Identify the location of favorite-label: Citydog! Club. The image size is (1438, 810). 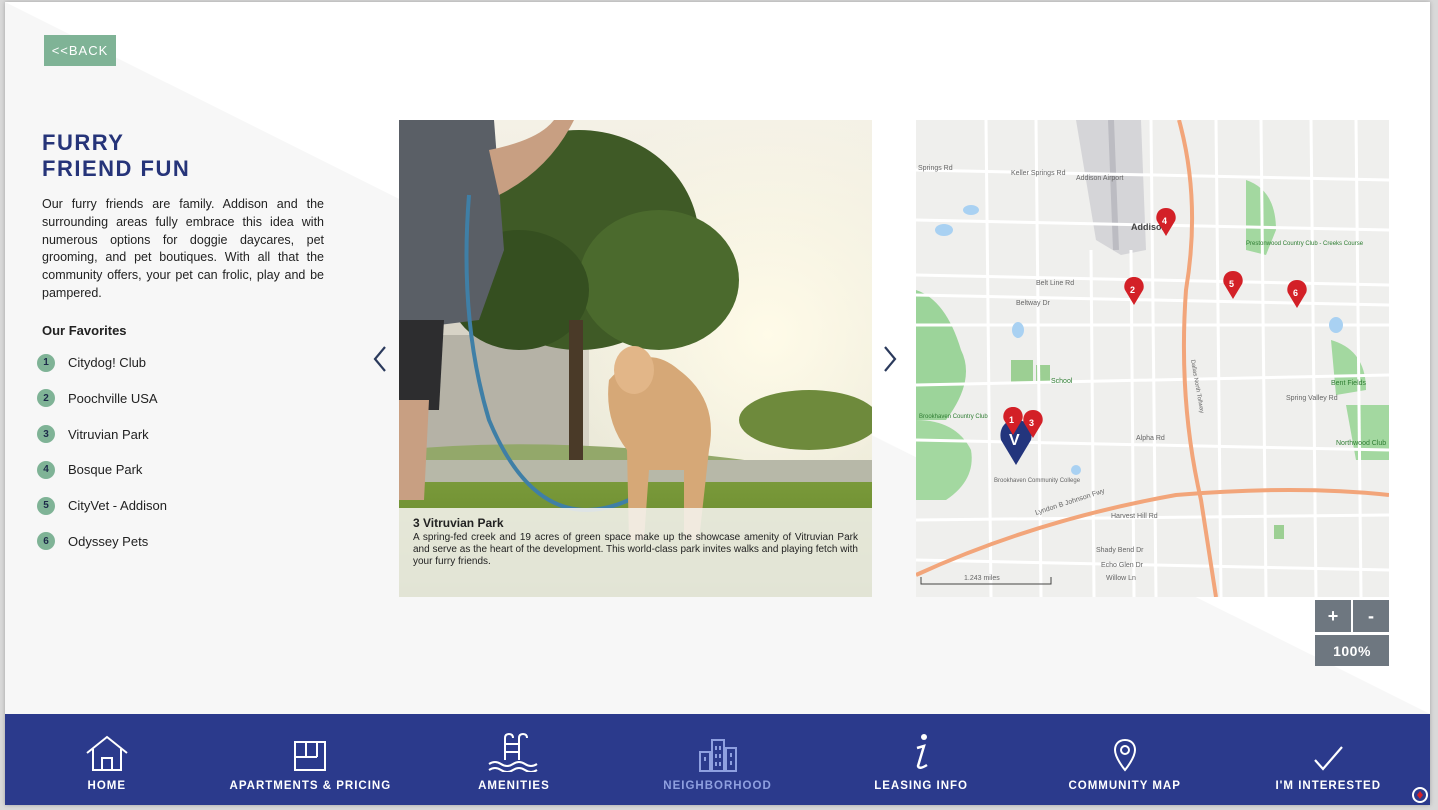
(107, 363).